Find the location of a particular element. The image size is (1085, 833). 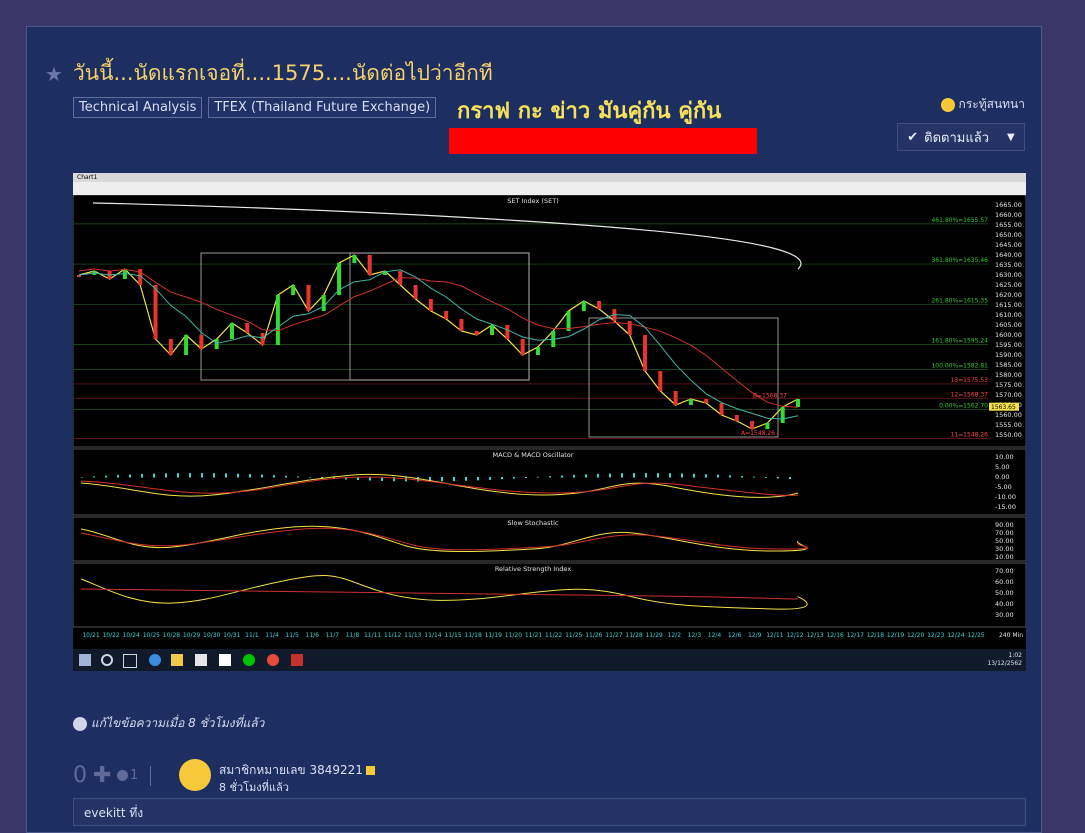

price-axis-label: 1655.00 is located at coordinates (1008, 225).